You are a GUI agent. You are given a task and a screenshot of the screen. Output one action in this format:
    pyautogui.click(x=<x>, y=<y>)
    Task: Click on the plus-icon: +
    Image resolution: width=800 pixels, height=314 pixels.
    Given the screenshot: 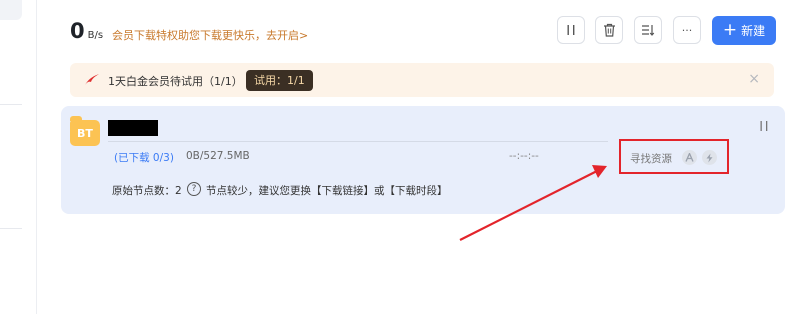 What is the action you would take?
    pyautogui.click(x=730, y=30)
    